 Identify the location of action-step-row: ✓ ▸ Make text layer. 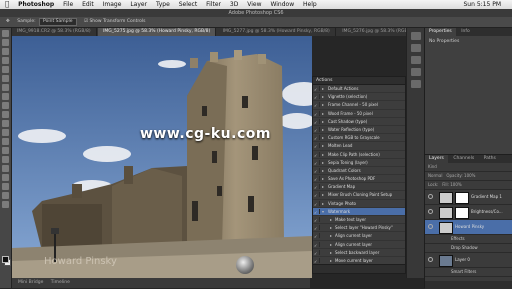
(359, 220).